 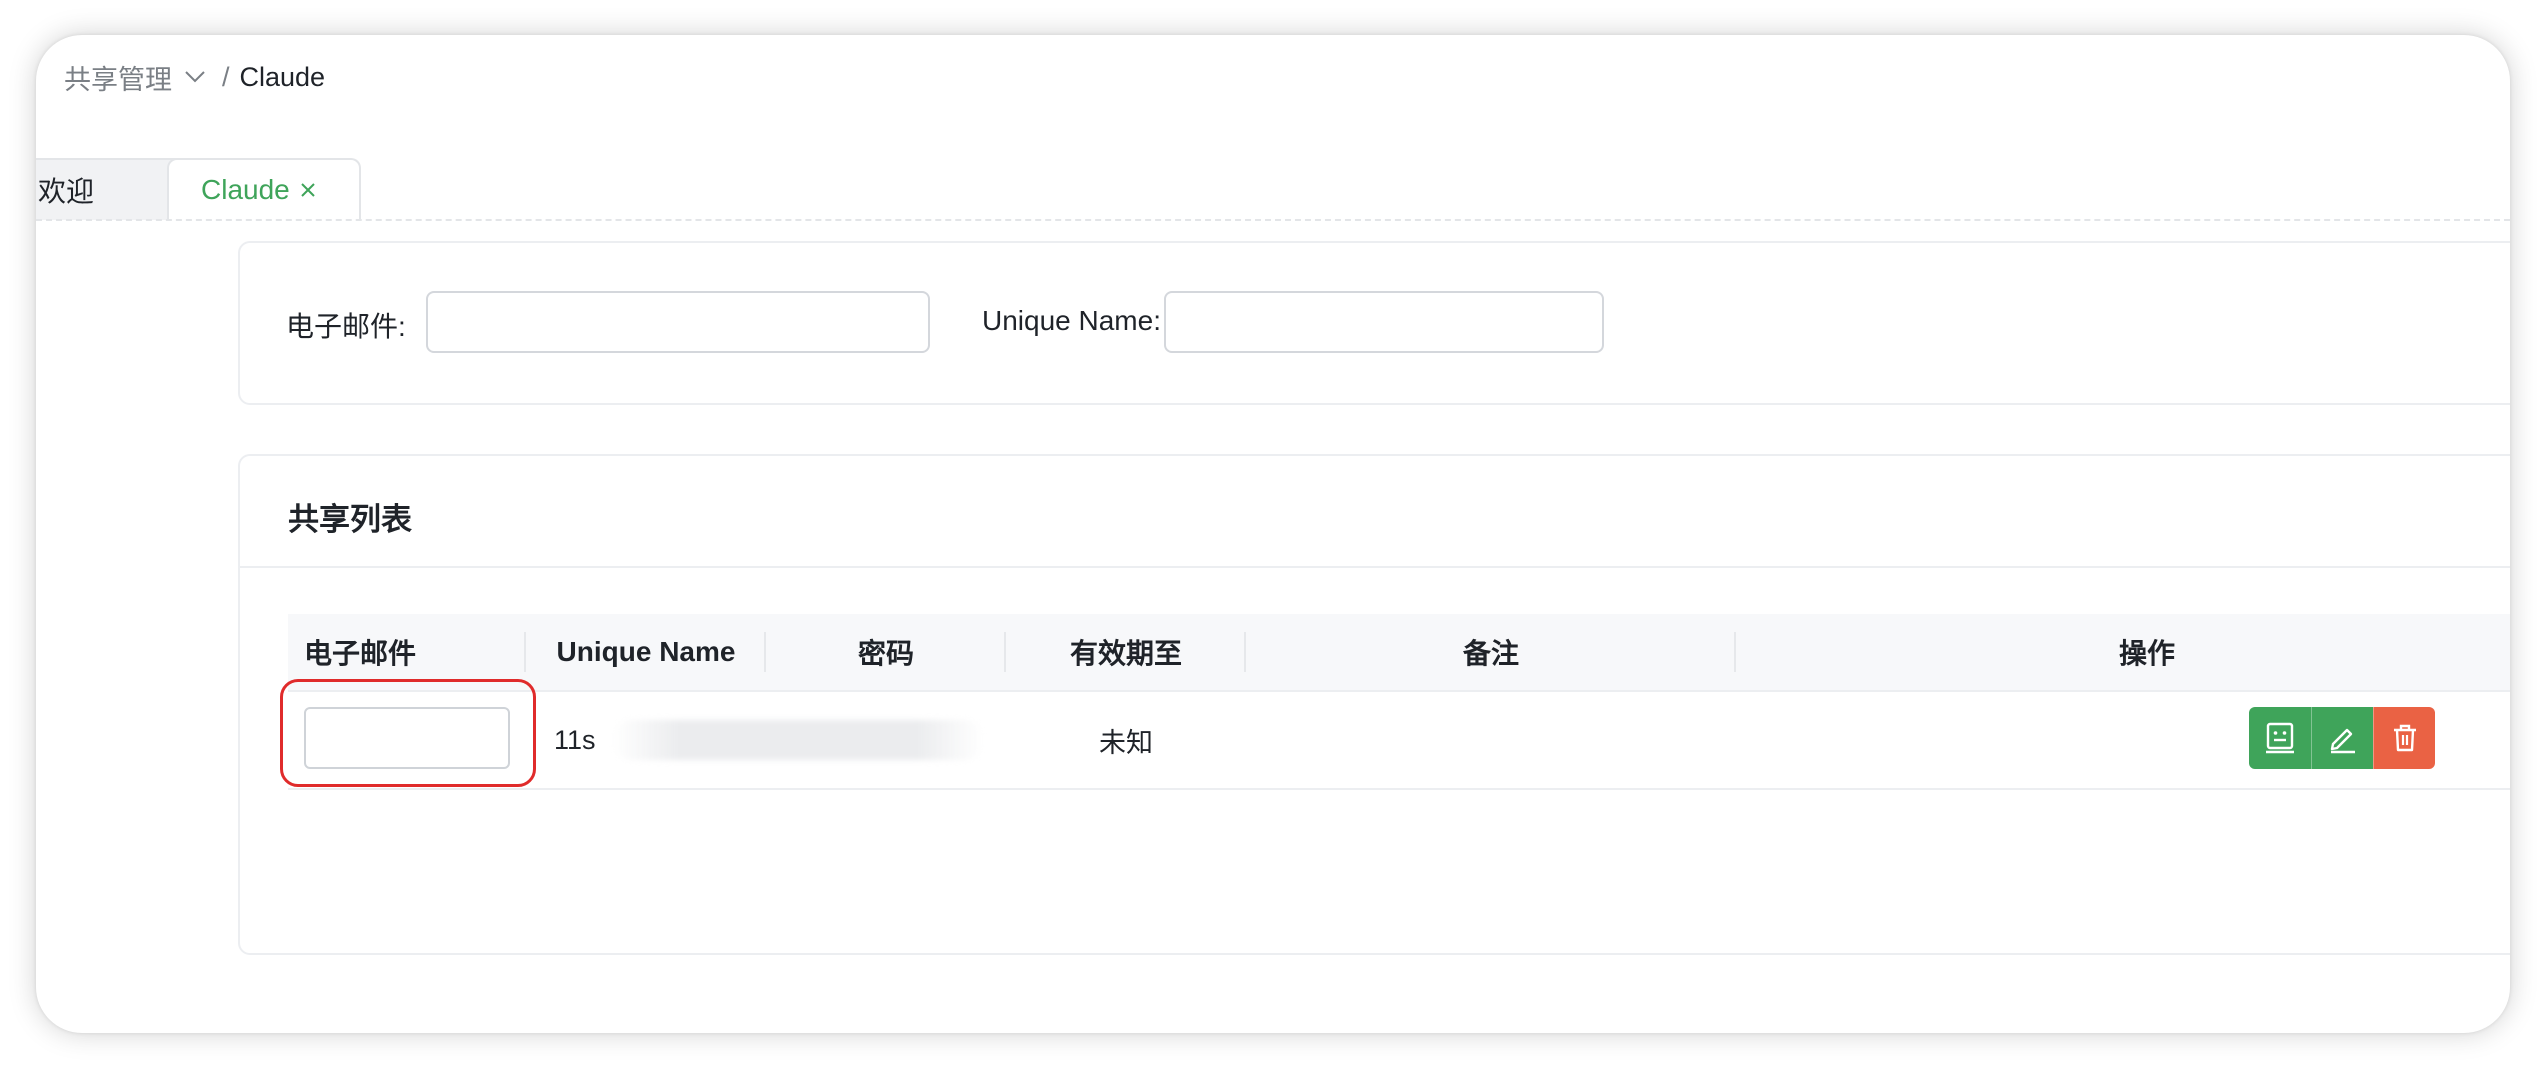 What do you see at coordinates (2404, 738) in the screenshot?
I see `trash-icon` at bounding box center [2404, 738].